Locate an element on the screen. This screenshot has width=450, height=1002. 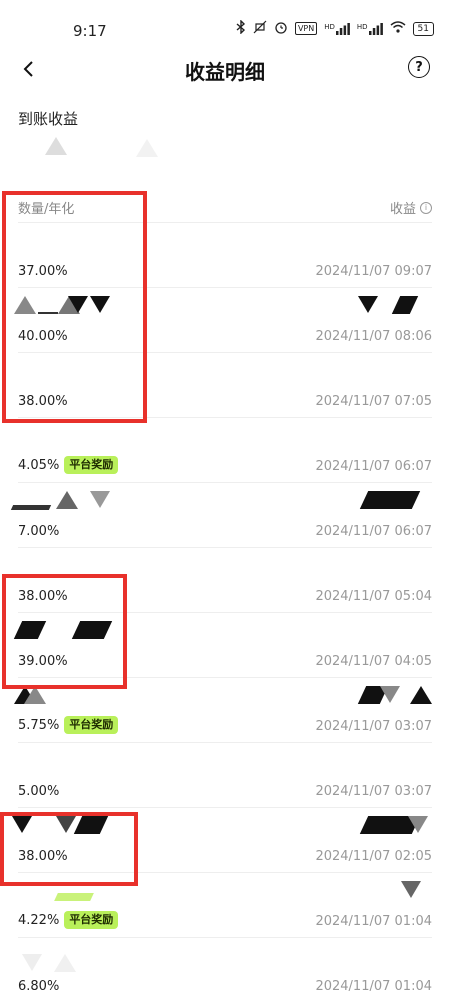
wifi-icon is located at coordinates (398, 28).